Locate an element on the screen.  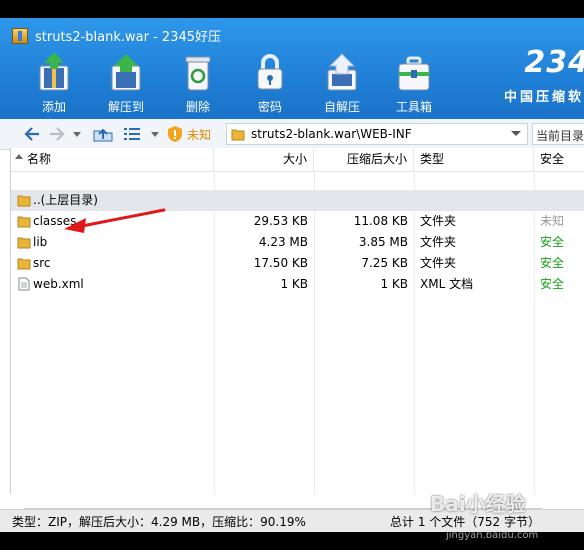
column-header-type: 类型 is located at coordinates (474, 159).